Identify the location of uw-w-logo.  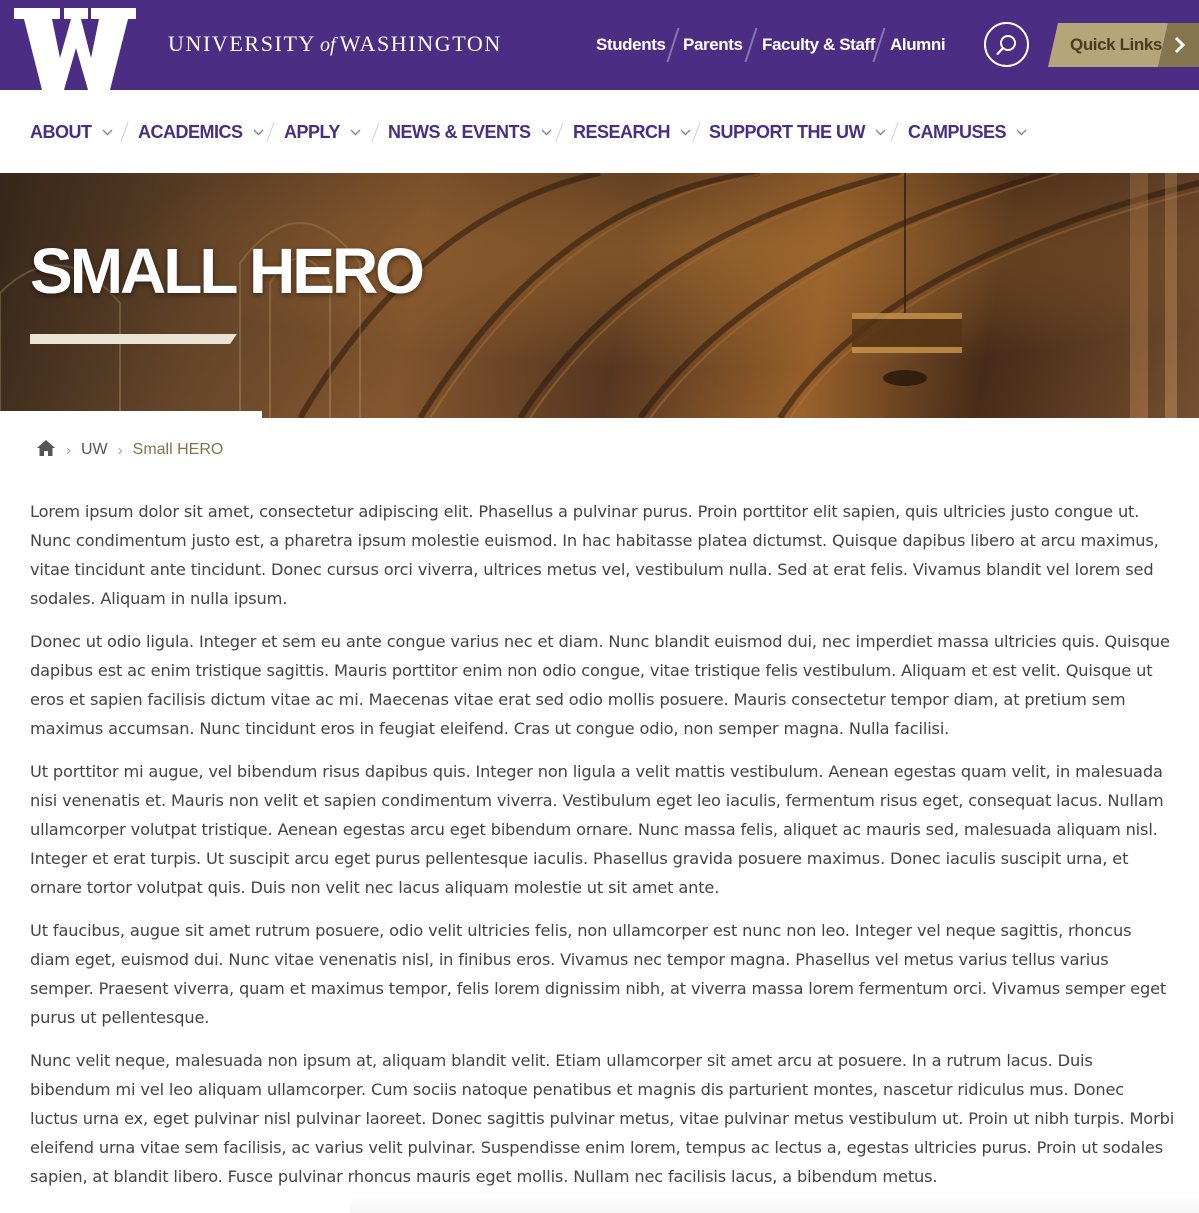
(75, 49).